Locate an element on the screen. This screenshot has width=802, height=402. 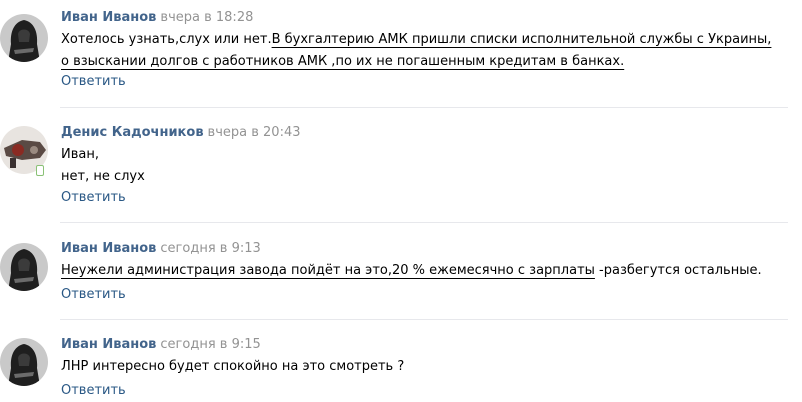
comment-date: вчера в 20:43 is located at coordinates (254, 132).